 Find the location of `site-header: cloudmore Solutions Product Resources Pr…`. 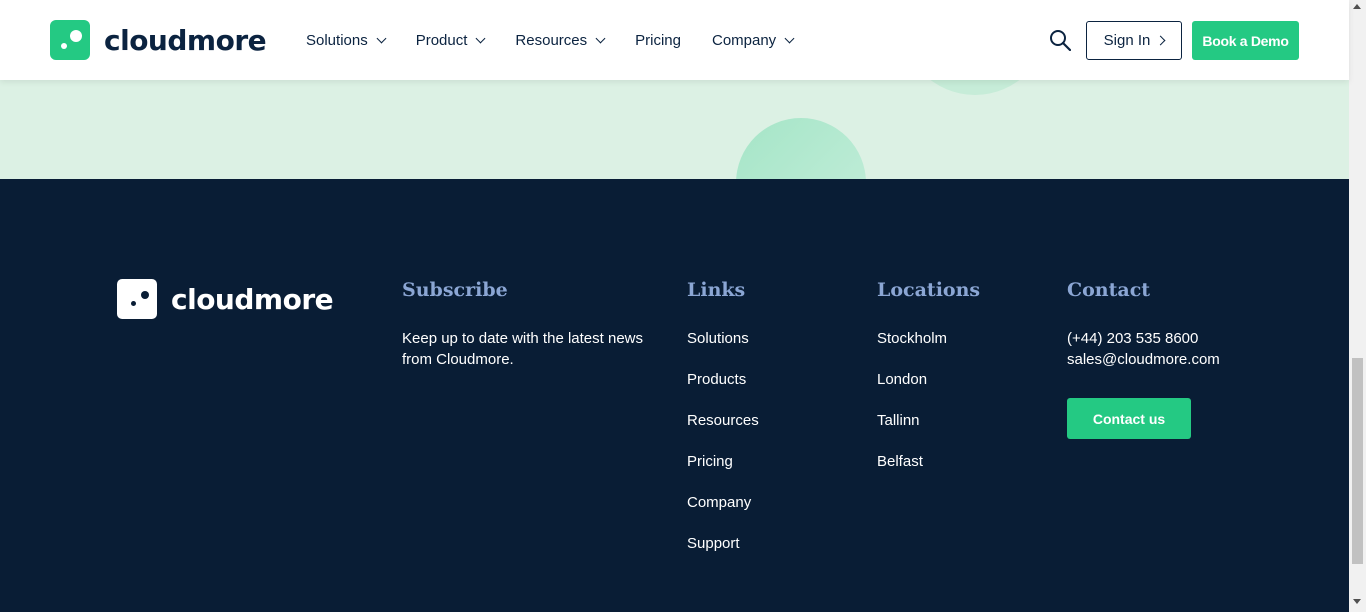

site-header: cloudmore Solutions Product Resources Pr… is located at coordinates (674, 40).